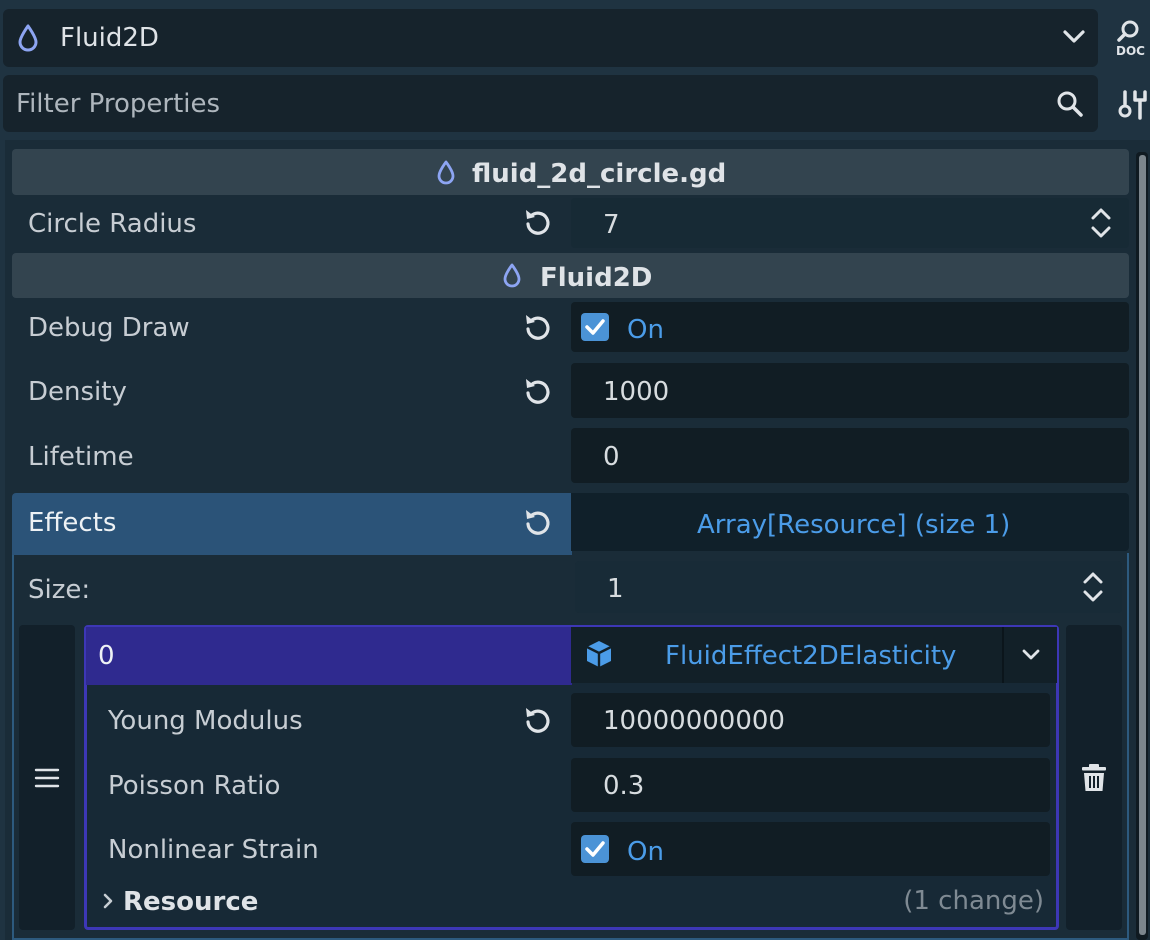  What do you see at coordinates (850, 327) in the screenshot?
I see `debug-draw-toggle: On` at bounding box center [850, 327].